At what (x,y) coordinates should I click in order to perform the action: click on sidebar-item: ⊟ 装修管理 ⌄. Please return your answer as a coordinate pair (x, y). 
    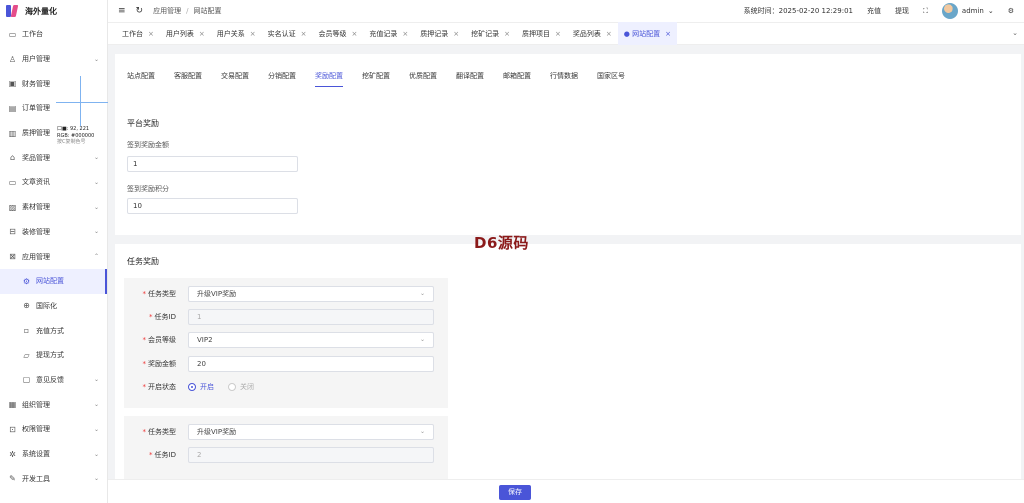
    Looking at the image, I should click on (53, 232).